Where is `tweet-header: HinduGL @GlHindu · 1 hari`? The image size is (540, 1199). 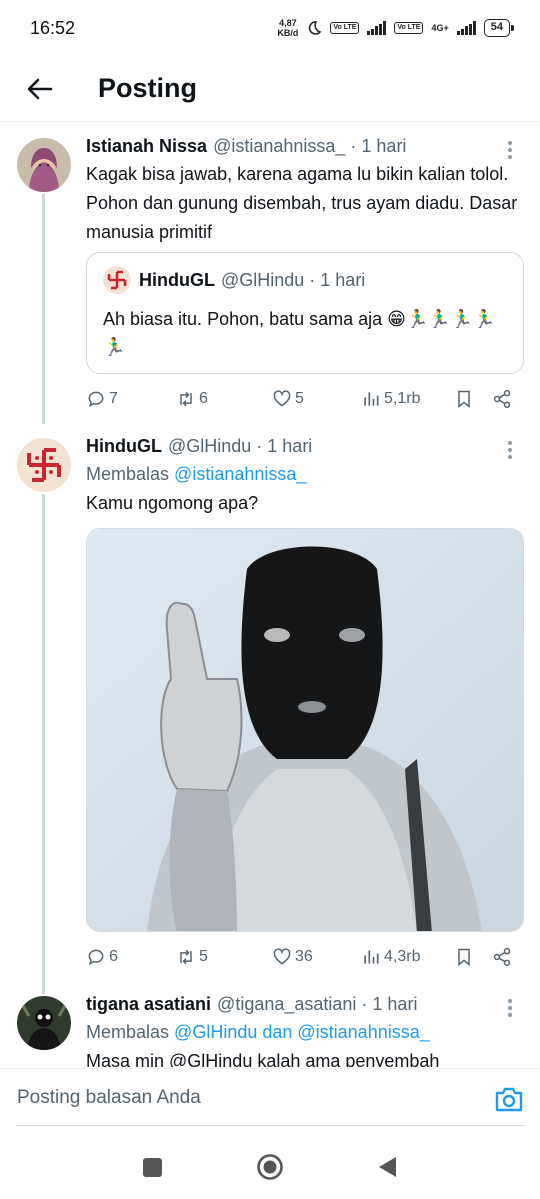
tweet-header: HinduGL @GlHindu · 1 hari is located at coordinates (305, 446).